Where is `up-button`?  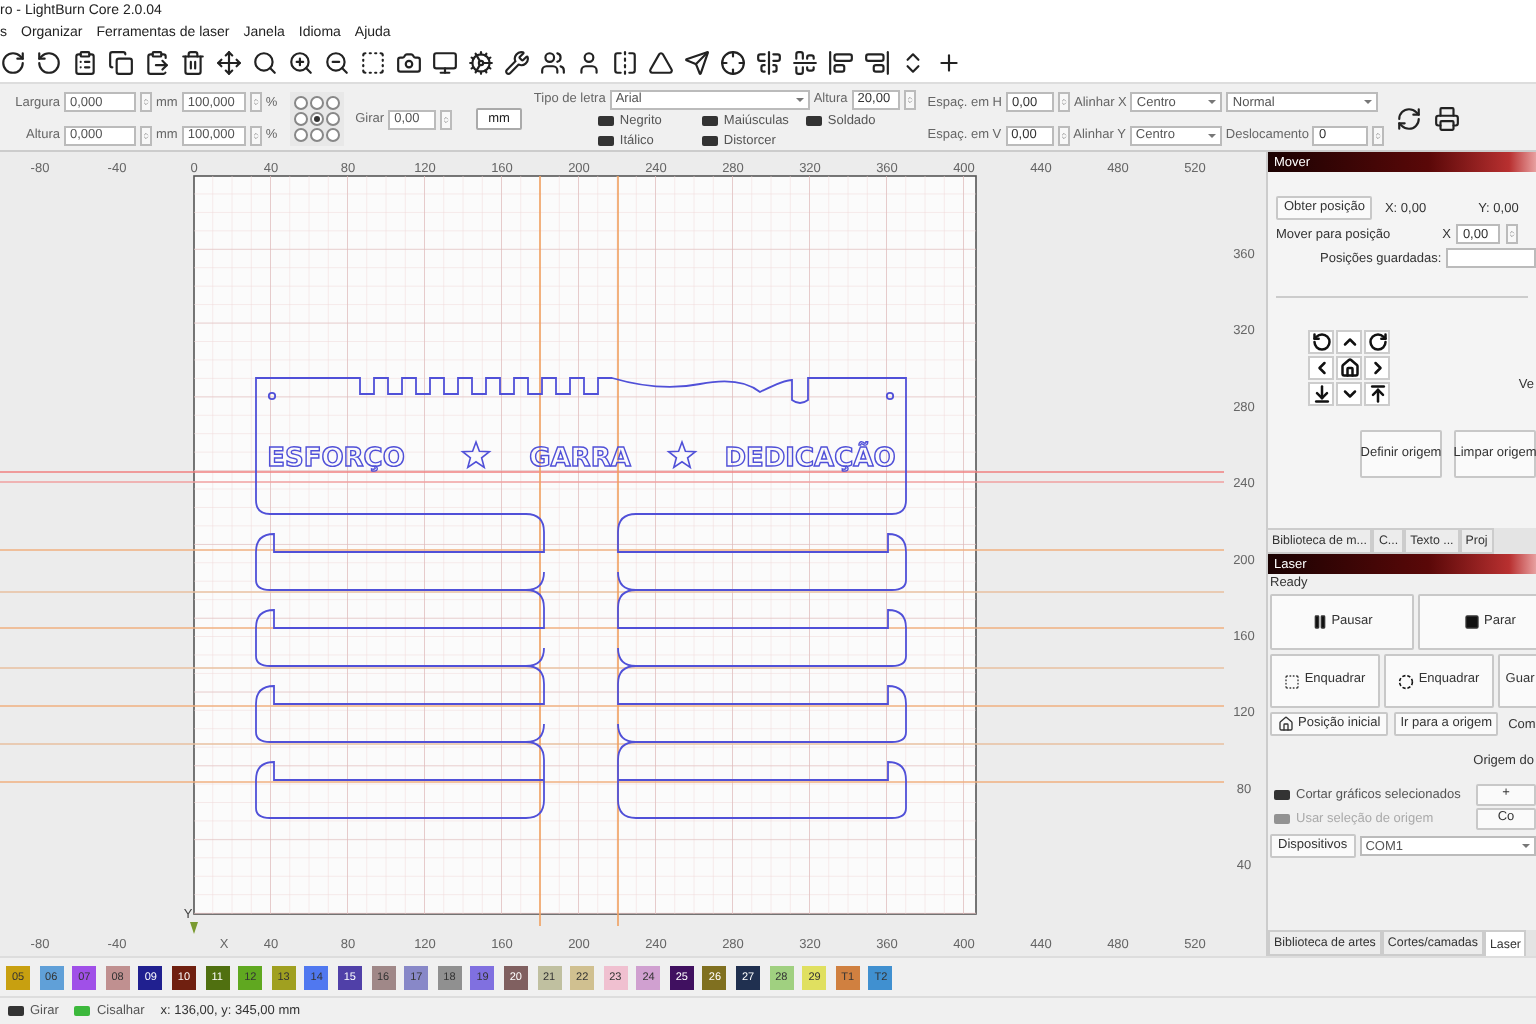
up-button is located at coordinates (1349, 342).